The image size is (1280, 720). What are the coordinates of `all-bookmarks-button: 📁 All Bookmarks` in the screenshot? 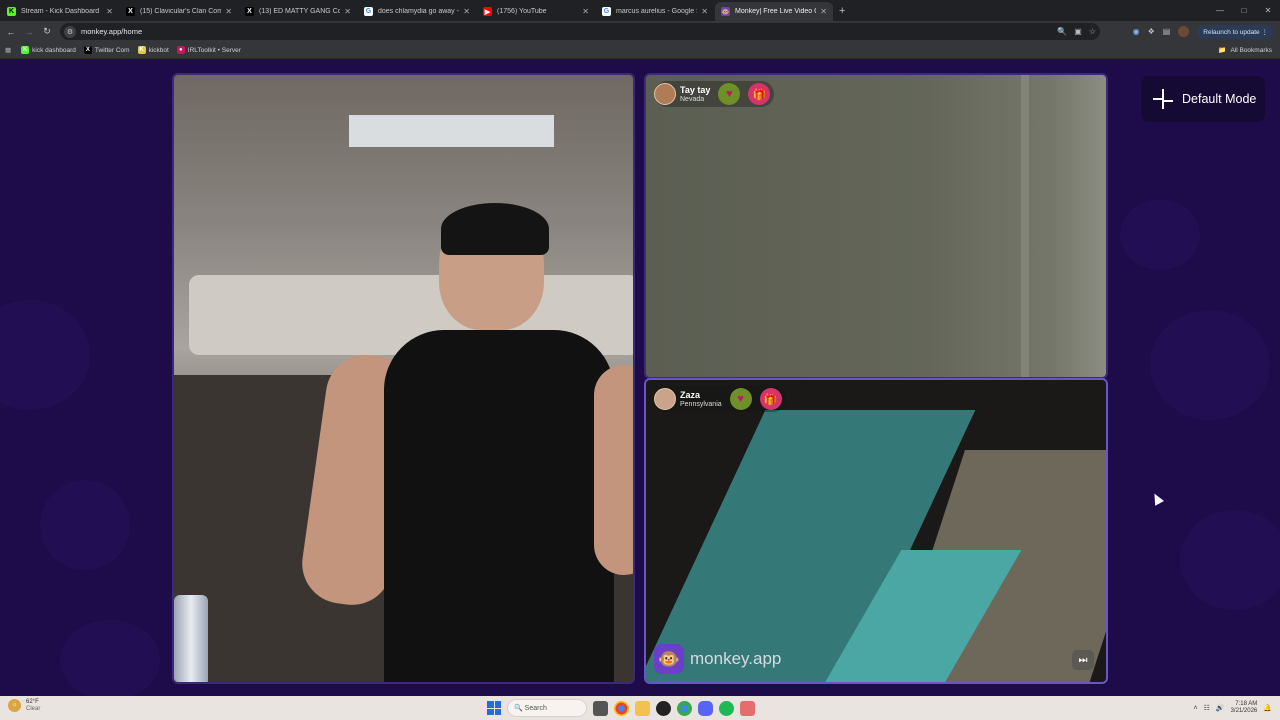 It's located at (1245, 50).